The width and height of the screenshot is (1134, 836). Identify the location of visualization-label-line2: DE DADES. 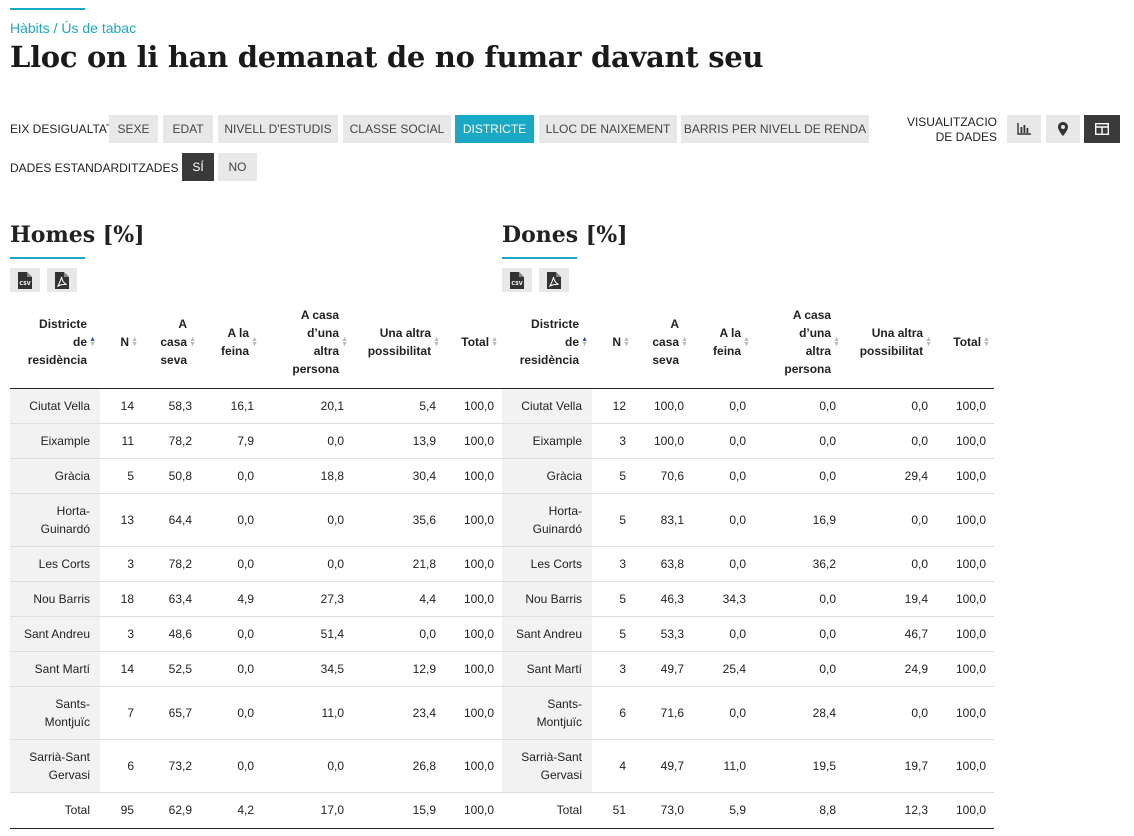
(966, 137).